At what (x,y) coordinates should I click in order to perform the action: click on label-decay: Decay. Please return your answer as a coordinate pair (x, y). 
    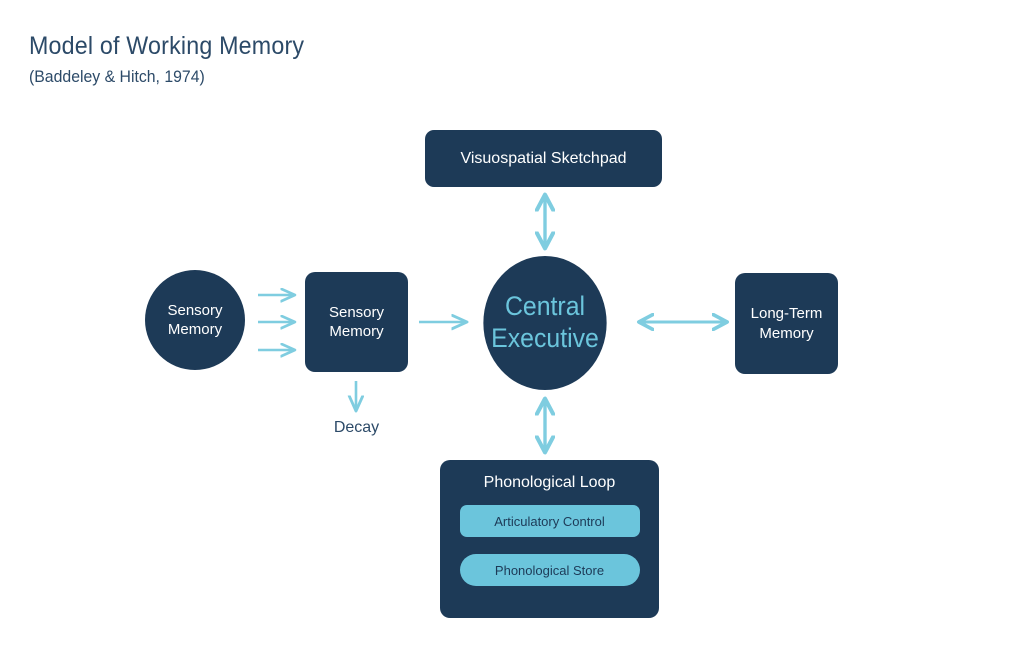
    Looking at the image, I should click on (356, 427).